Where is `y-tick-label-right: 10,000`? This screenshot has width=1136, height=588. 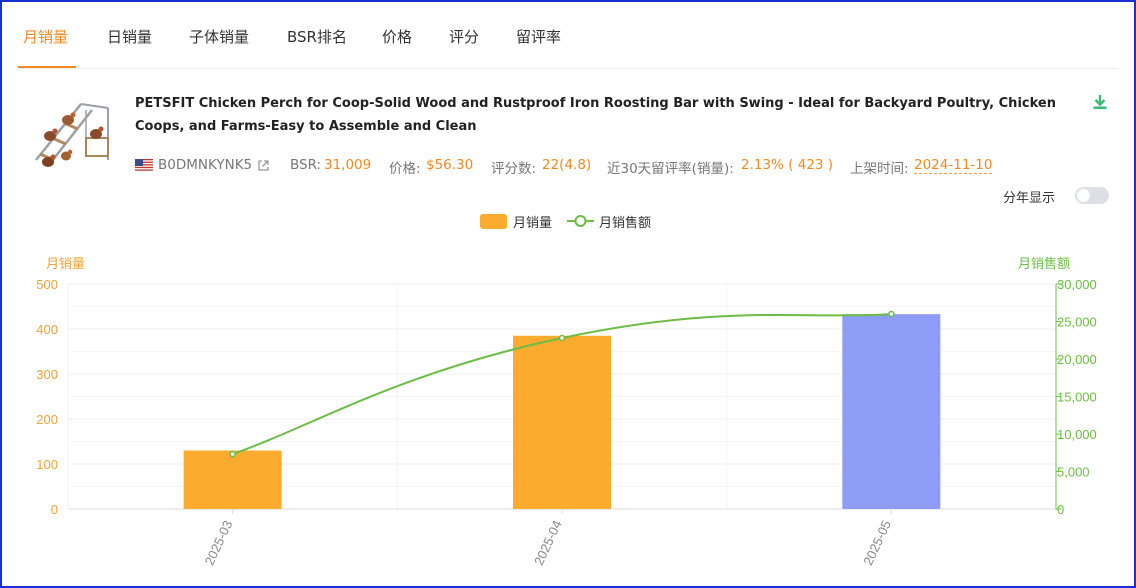 y-tick-label-right: 10,000 is located at coordinates (1077, 434).